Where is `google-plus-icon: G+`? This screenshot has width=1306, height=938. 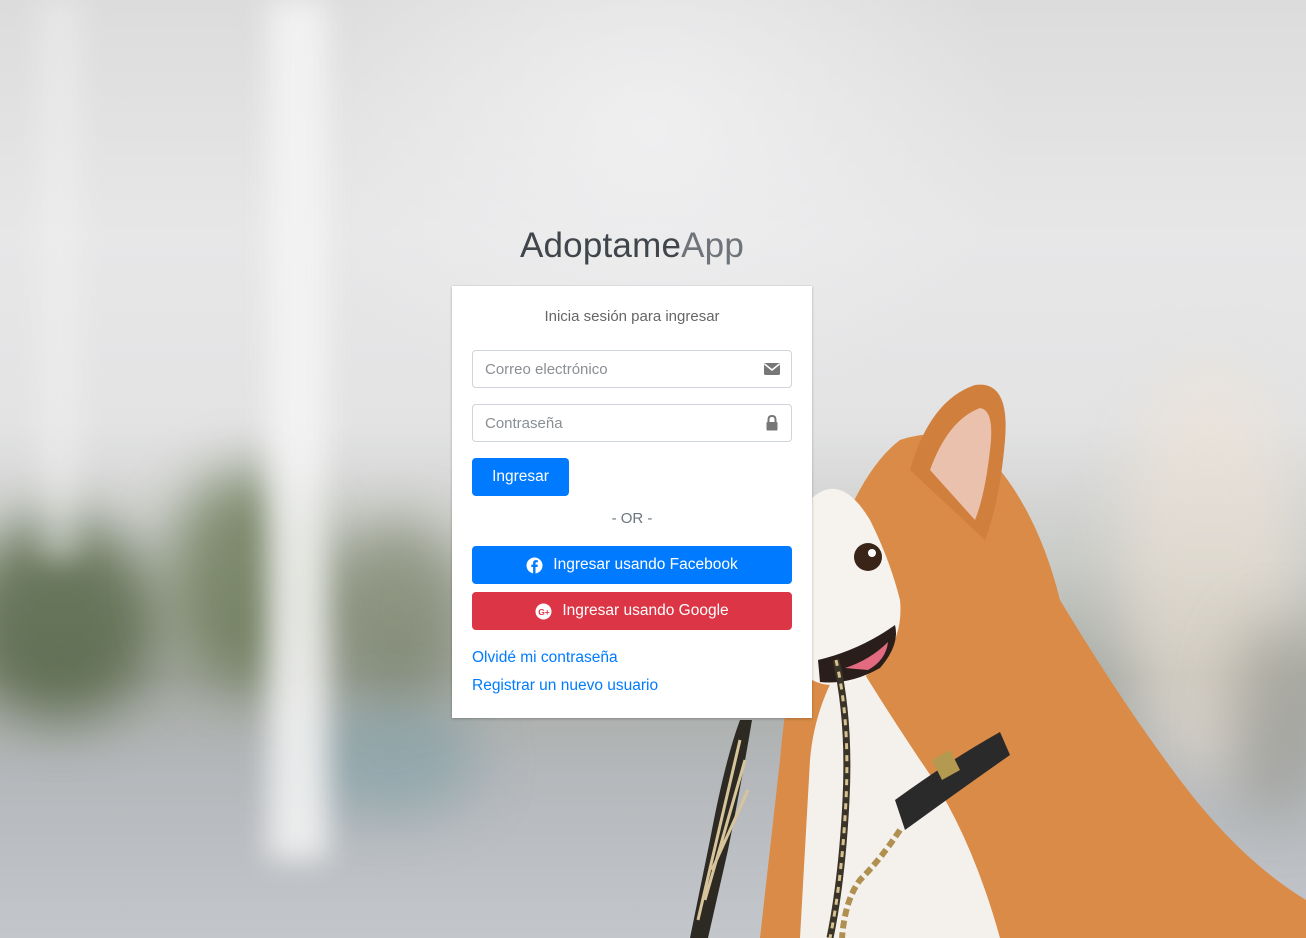 google-plus-icon: G+ is located at coordinates (543, 611).